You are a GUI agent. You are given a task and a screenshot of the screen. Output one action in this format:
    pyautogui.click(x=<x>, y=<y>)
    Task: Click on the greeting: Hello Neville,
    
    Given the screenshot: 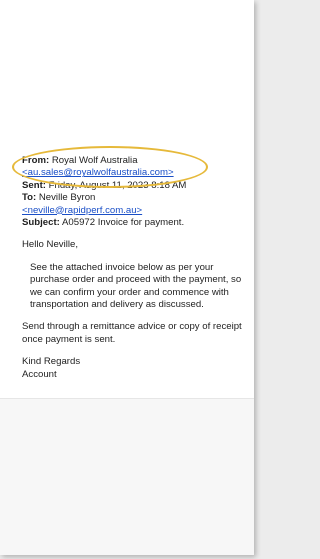 What is the action you would take?
    pyautogui.click(x=50, y=245)
    